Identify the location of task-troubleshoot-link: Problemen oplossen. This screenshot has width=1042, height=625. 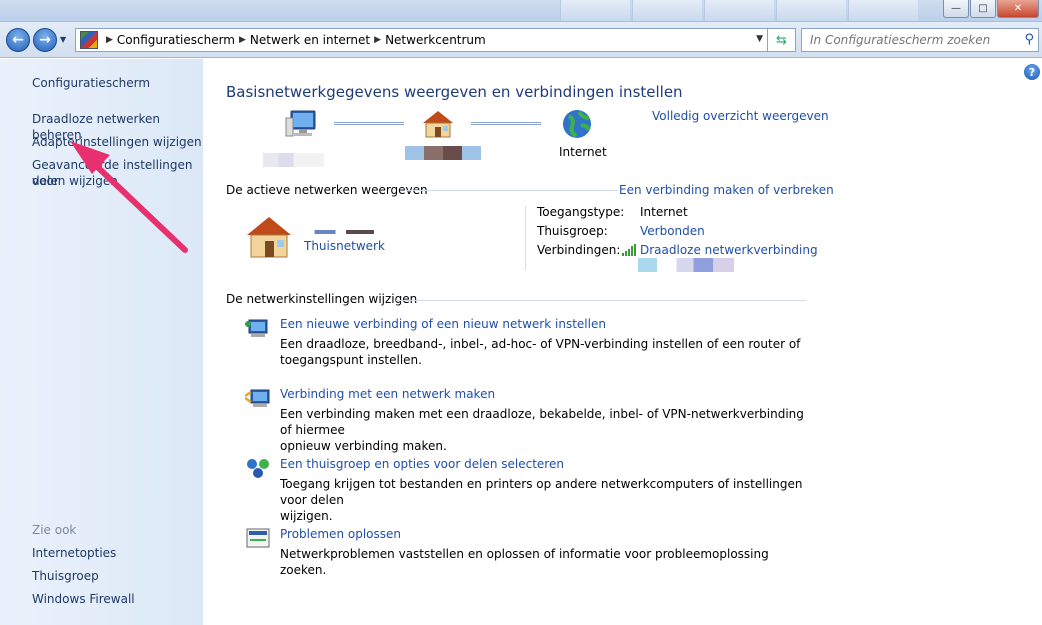
(340, 534).